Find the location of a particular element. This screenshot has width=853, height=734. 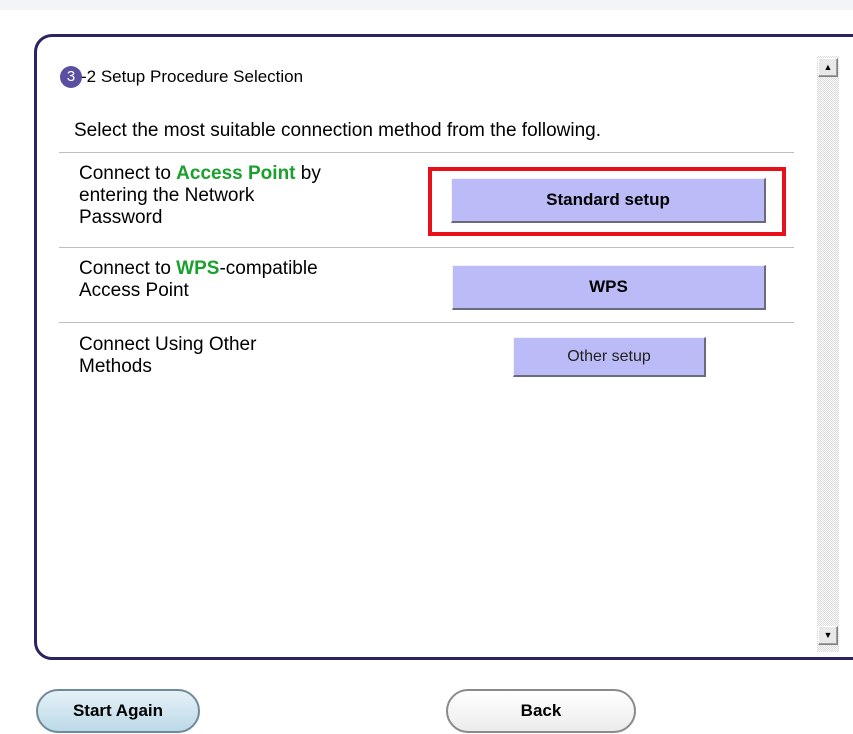

option-highlight: WPS is located at coordinates (198, 268).